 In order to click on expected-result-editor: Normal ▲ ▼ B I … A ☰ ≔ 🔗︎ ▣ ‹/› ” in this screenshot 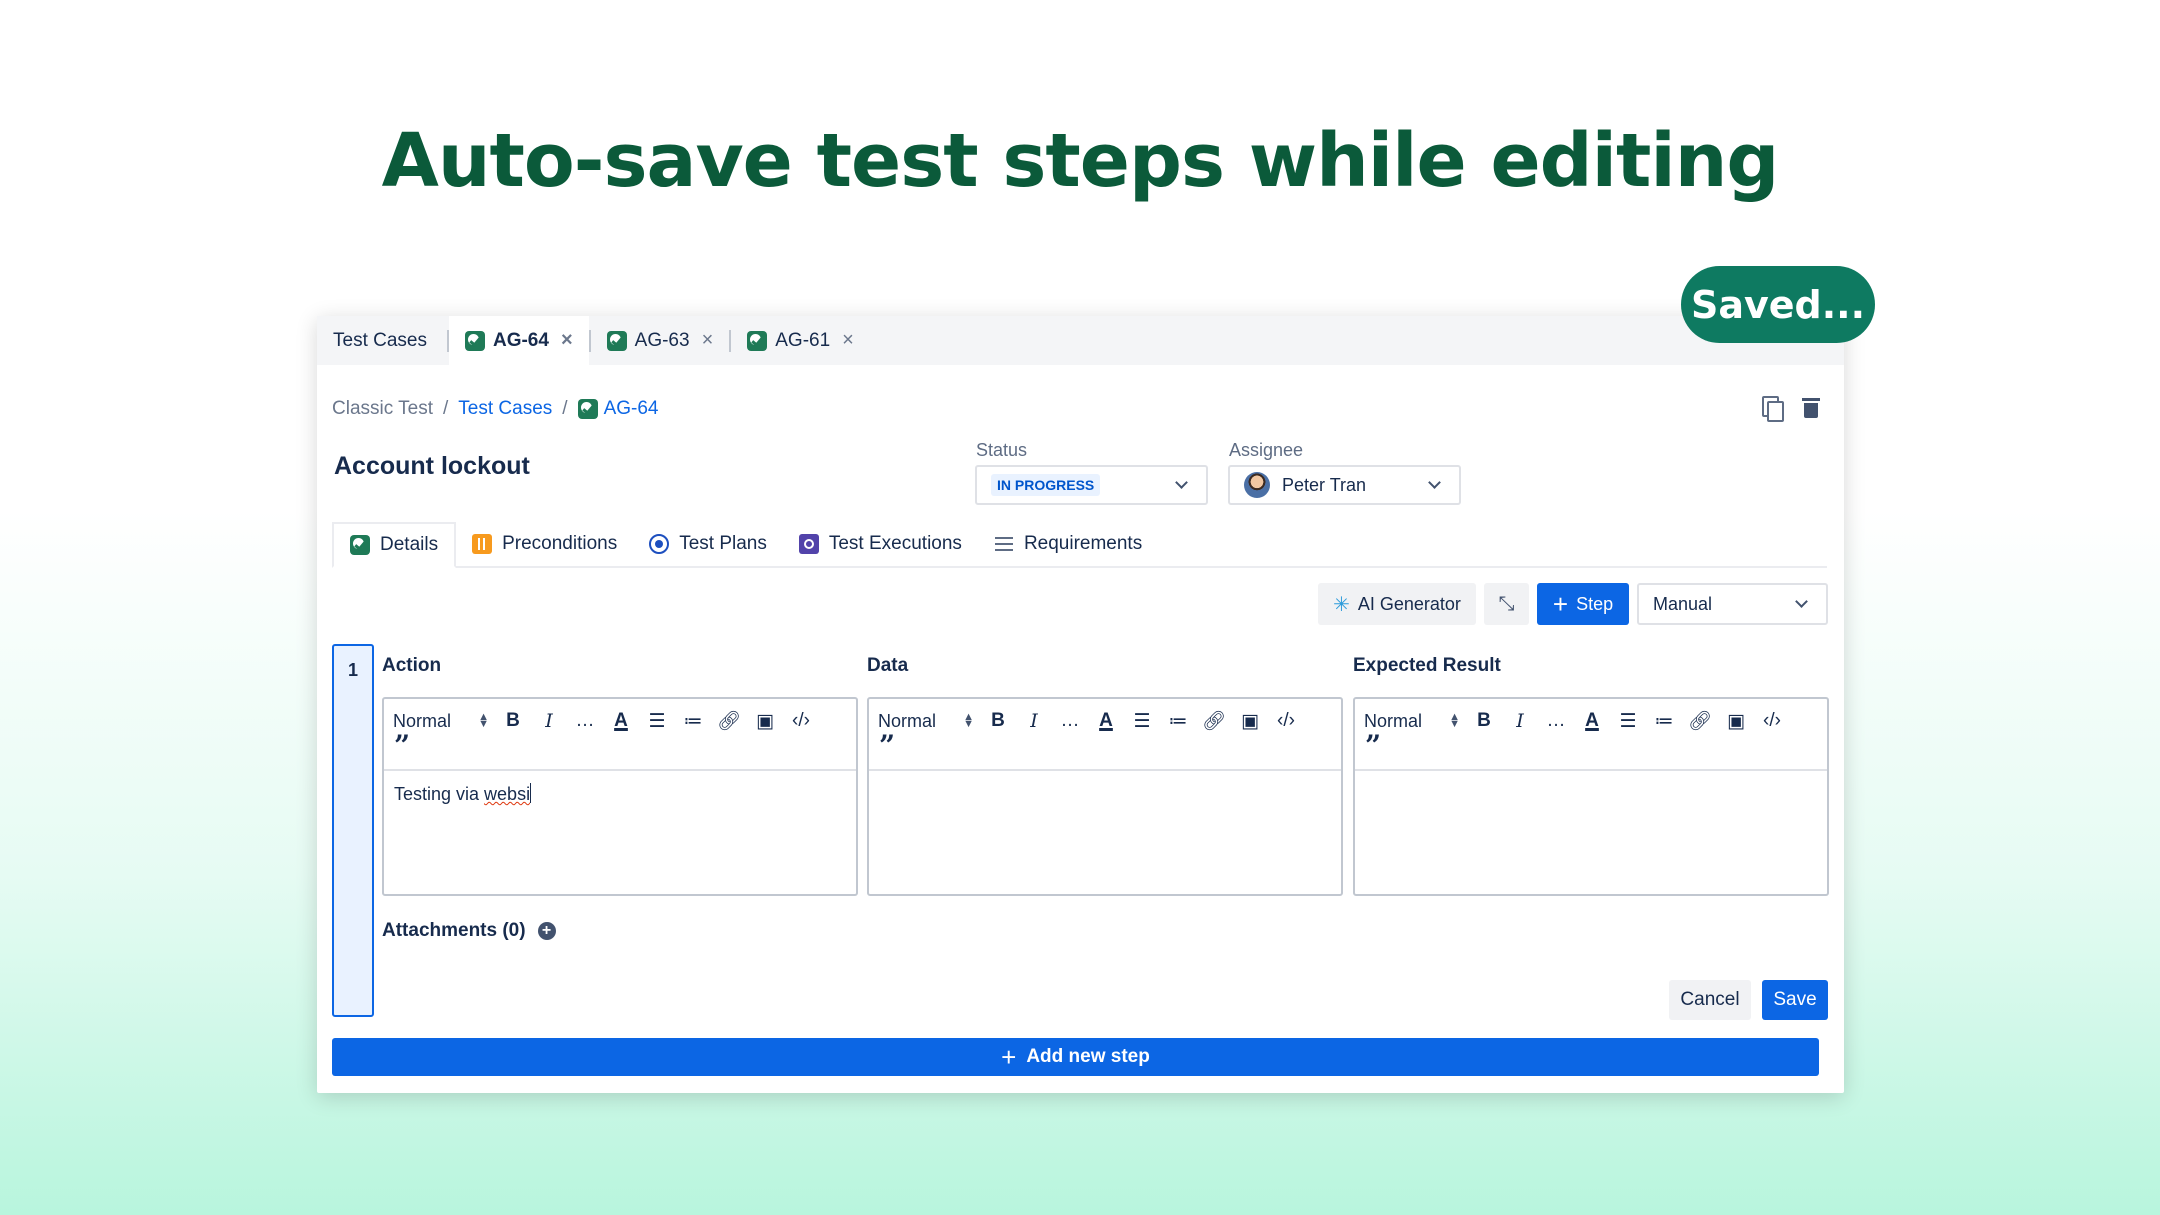, I will do `click(1591, 796)`.